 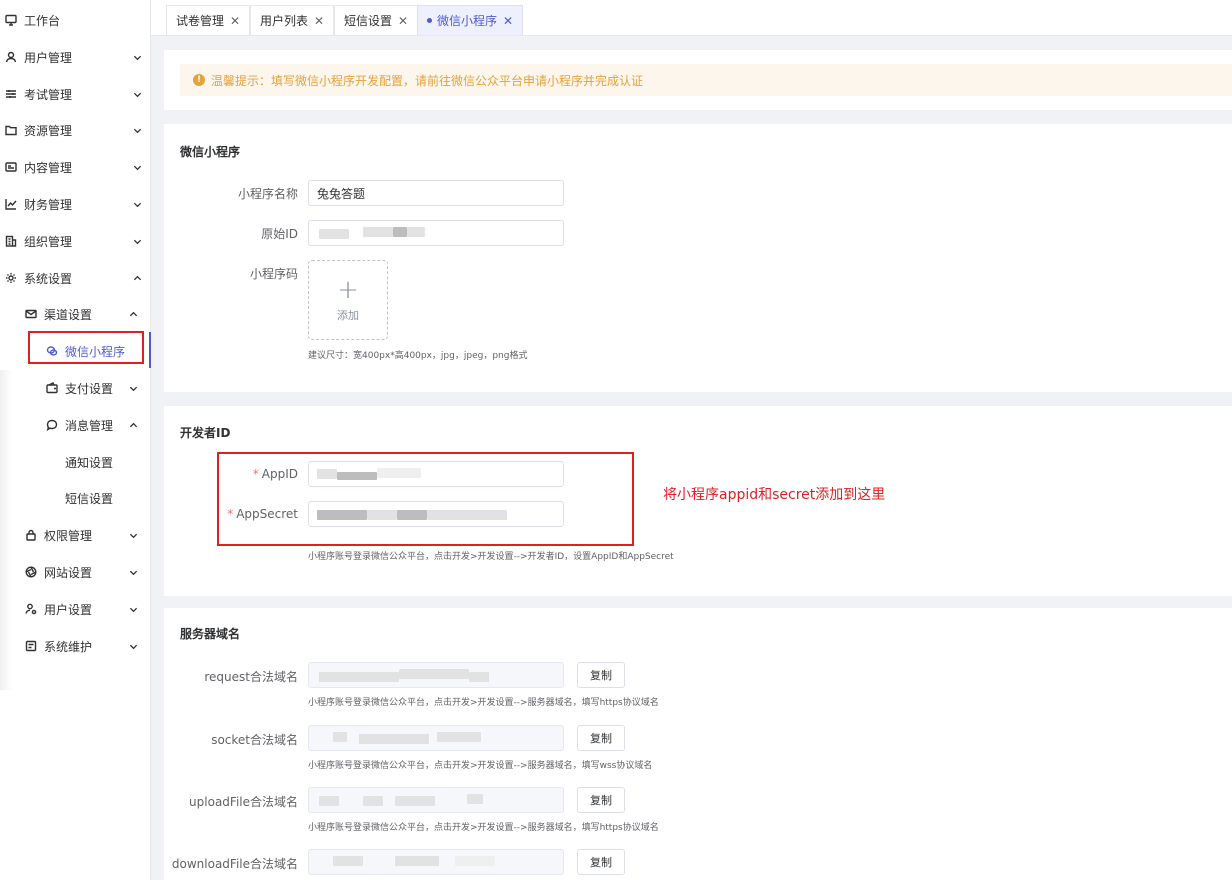 I want to click on tab-bar: 试卷管理 ✕ 用户列表 ✕ 短信设置 ✕ 微信小程序 ✕, so click(x=691, y=18).